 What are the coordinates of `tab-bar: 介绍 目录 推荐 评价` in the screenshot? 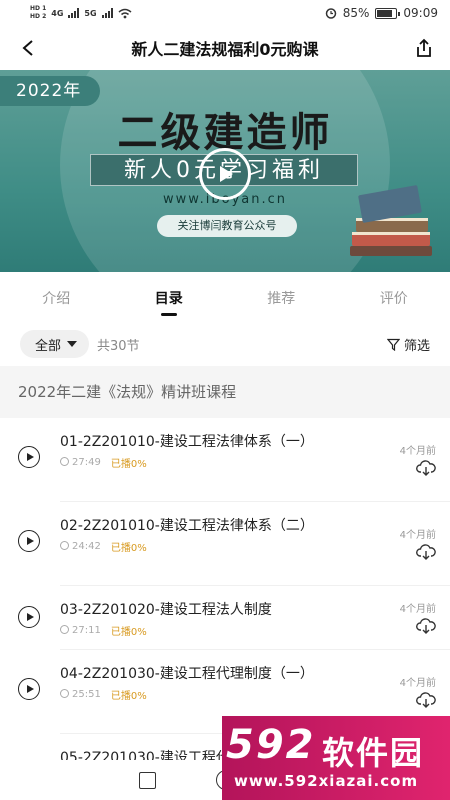 It's located at (225, 297).